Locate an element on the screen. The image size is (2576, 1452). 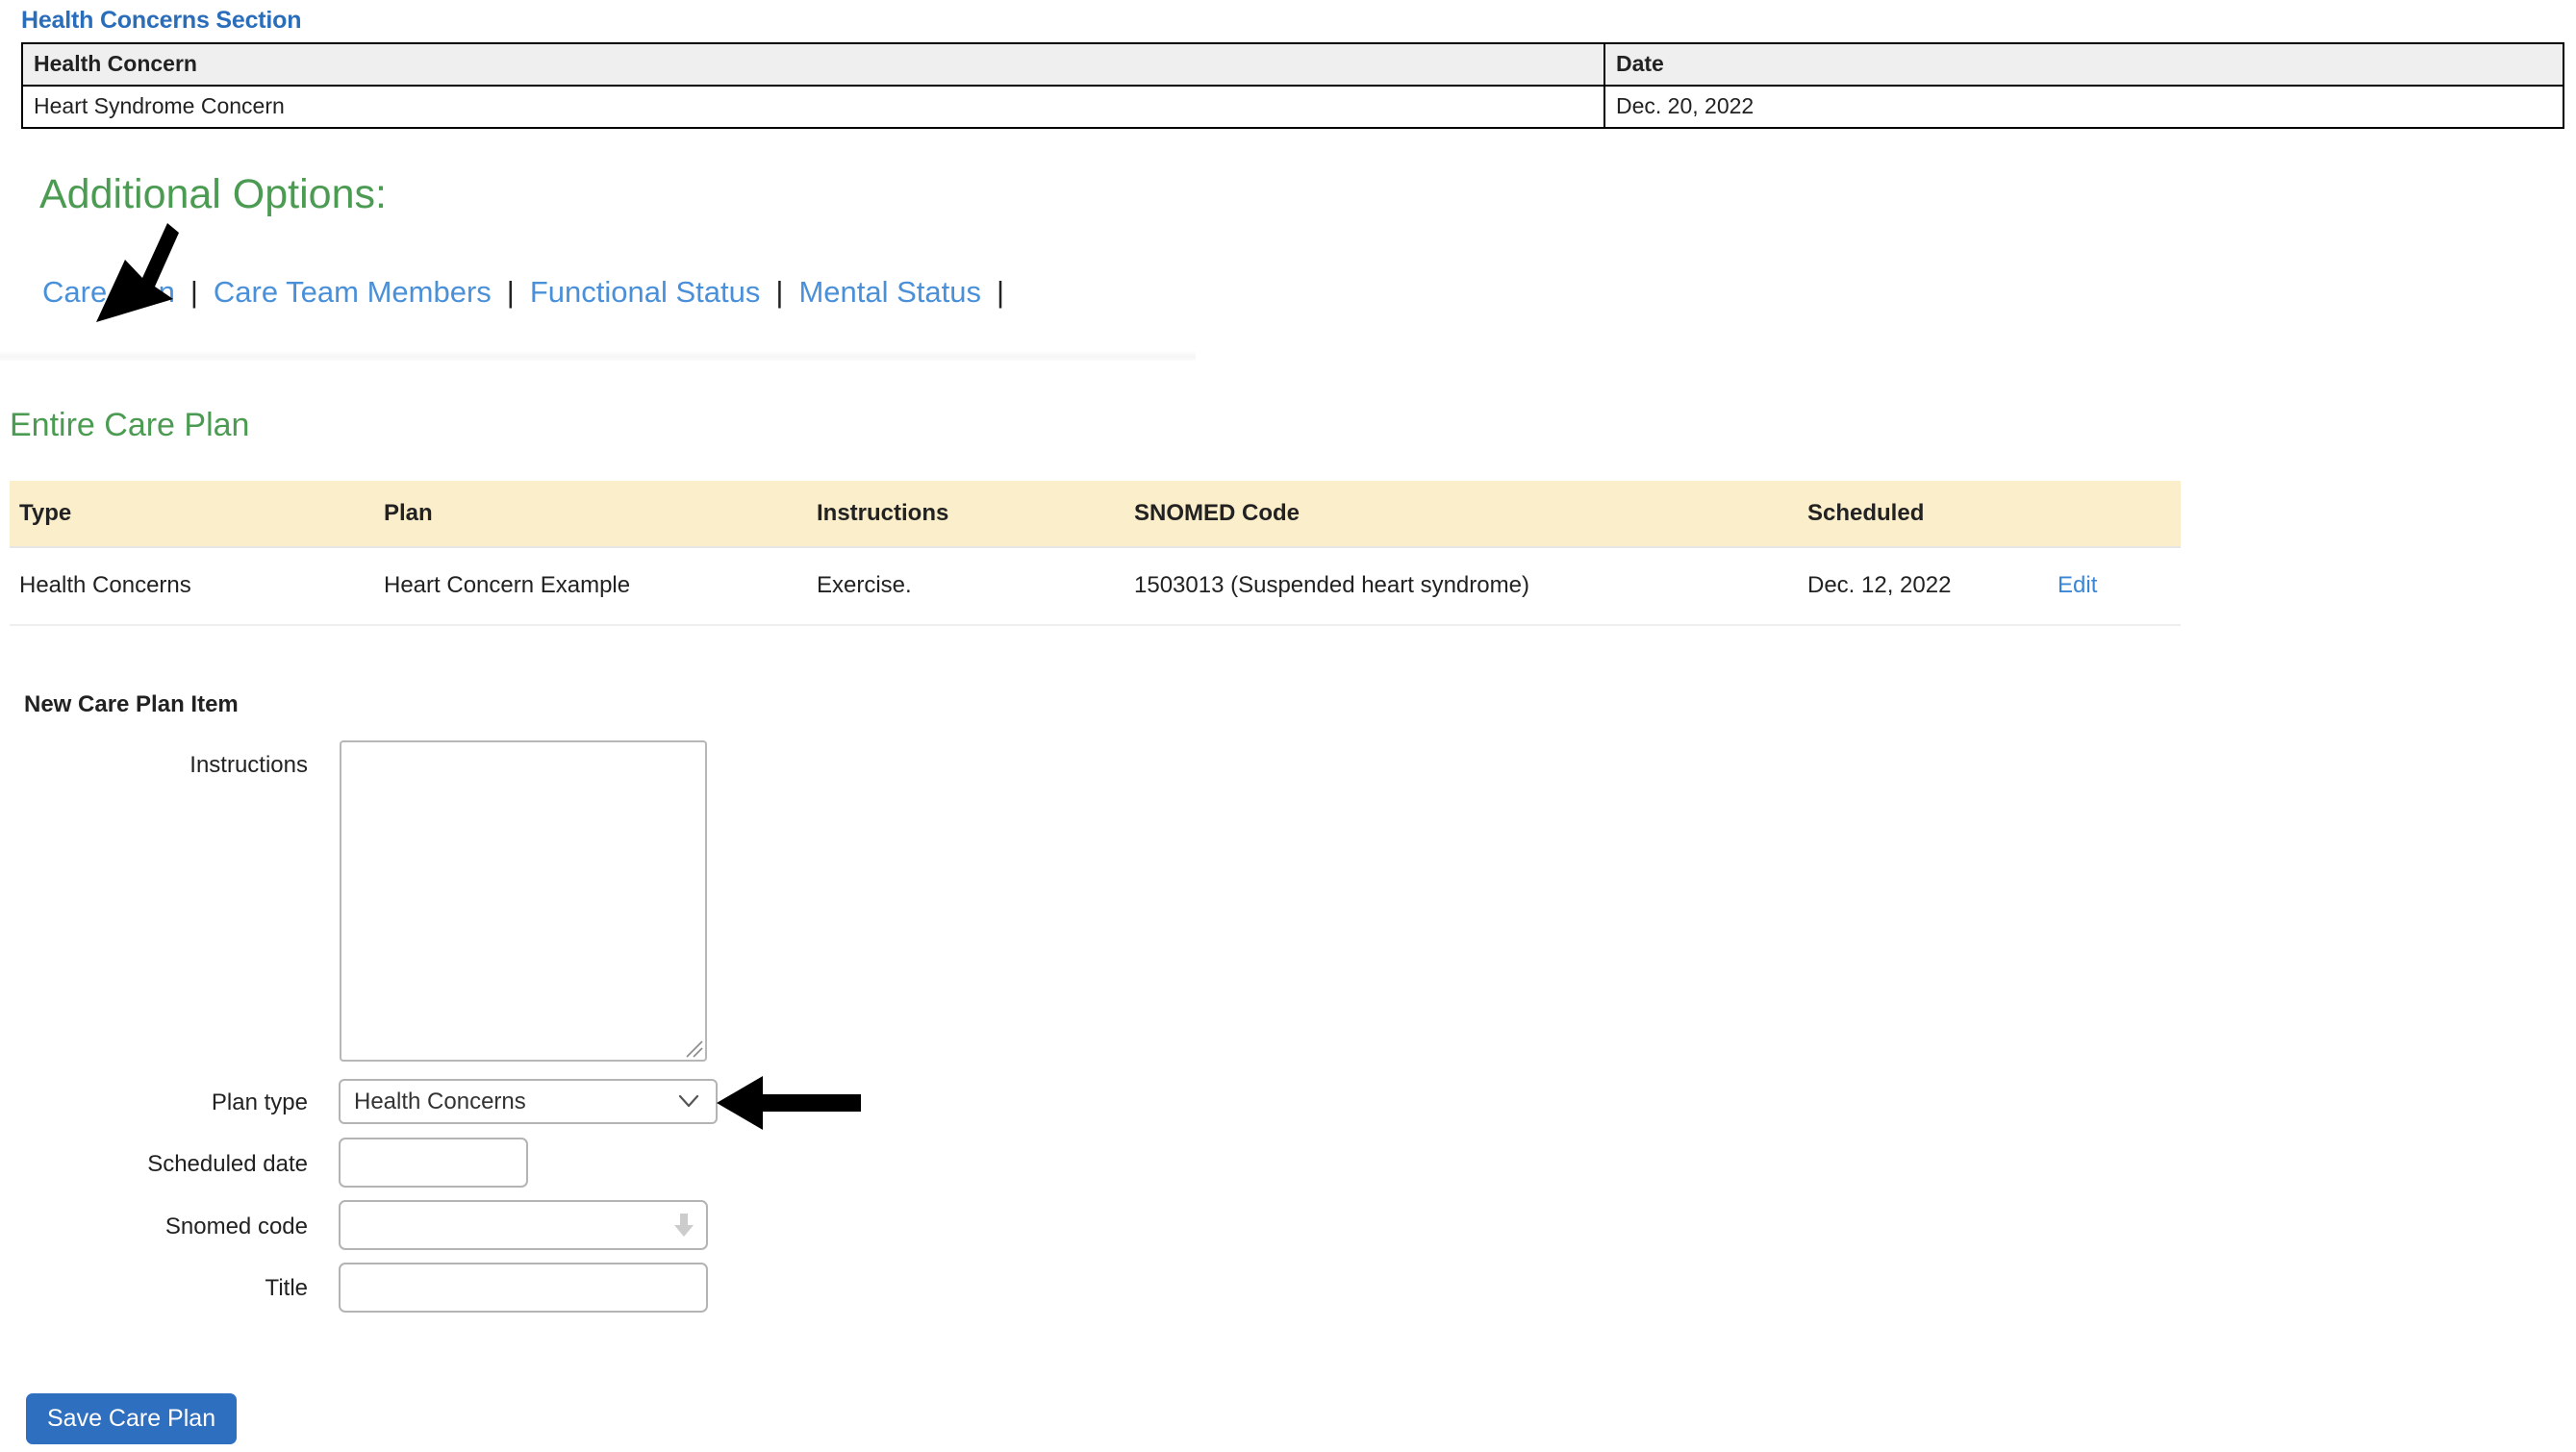
new-care-plan-item-heading: New Care Plan Item is located at coordinates (132, 704).